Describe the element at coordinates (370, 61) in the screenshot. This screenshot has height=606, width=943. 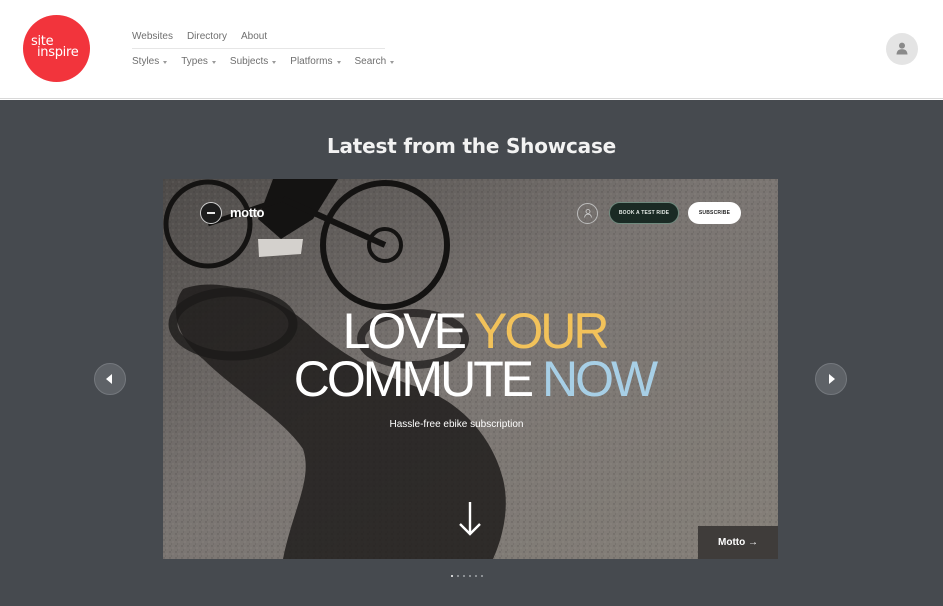
I see `search-dropdown-label: Search` at that location.